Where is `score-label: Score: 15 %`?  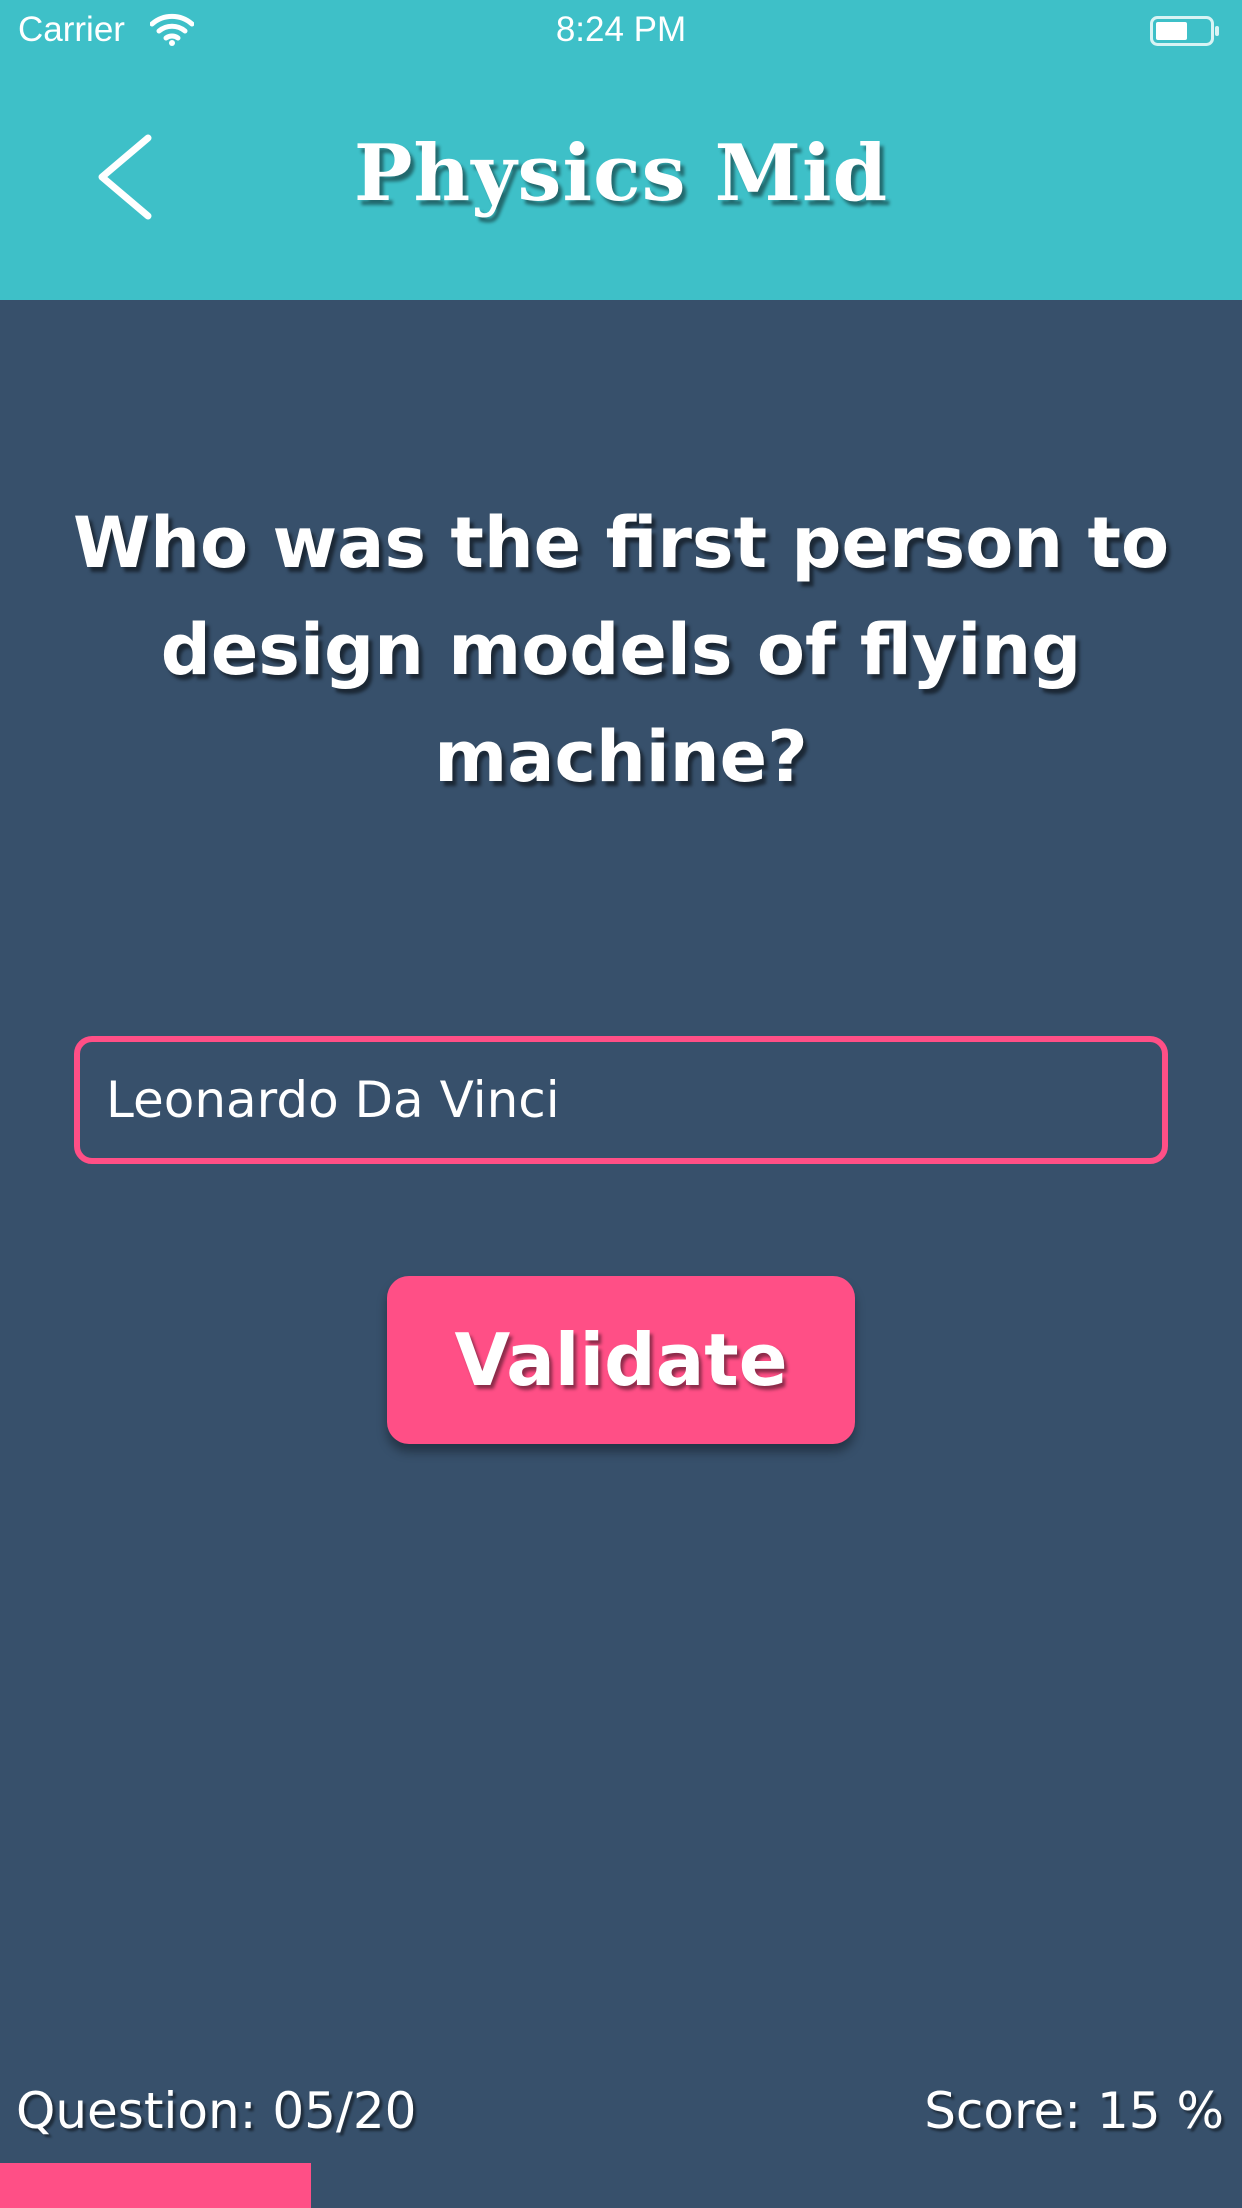 score-label: Score: 15 % is located at coordinates (1074, 2111).